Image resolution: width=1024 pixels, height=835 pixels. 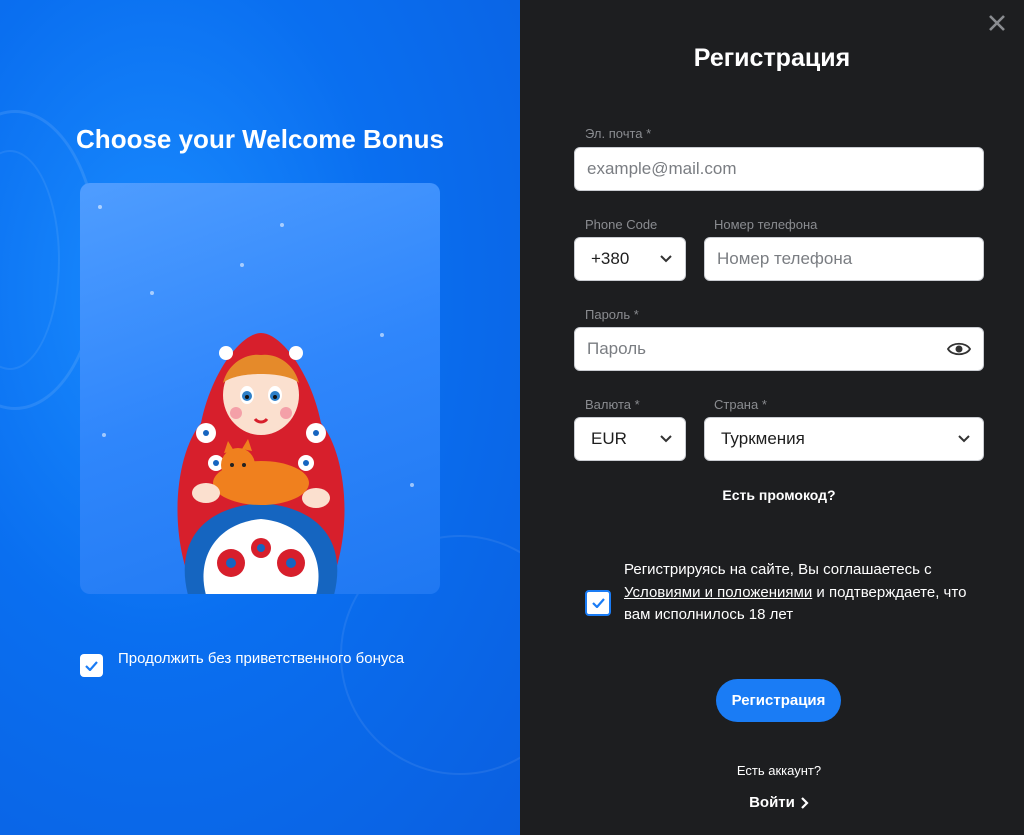 I want to click on welcome-bonus-title: Choose your Welcome Bonus, so click(x=260, y=139).